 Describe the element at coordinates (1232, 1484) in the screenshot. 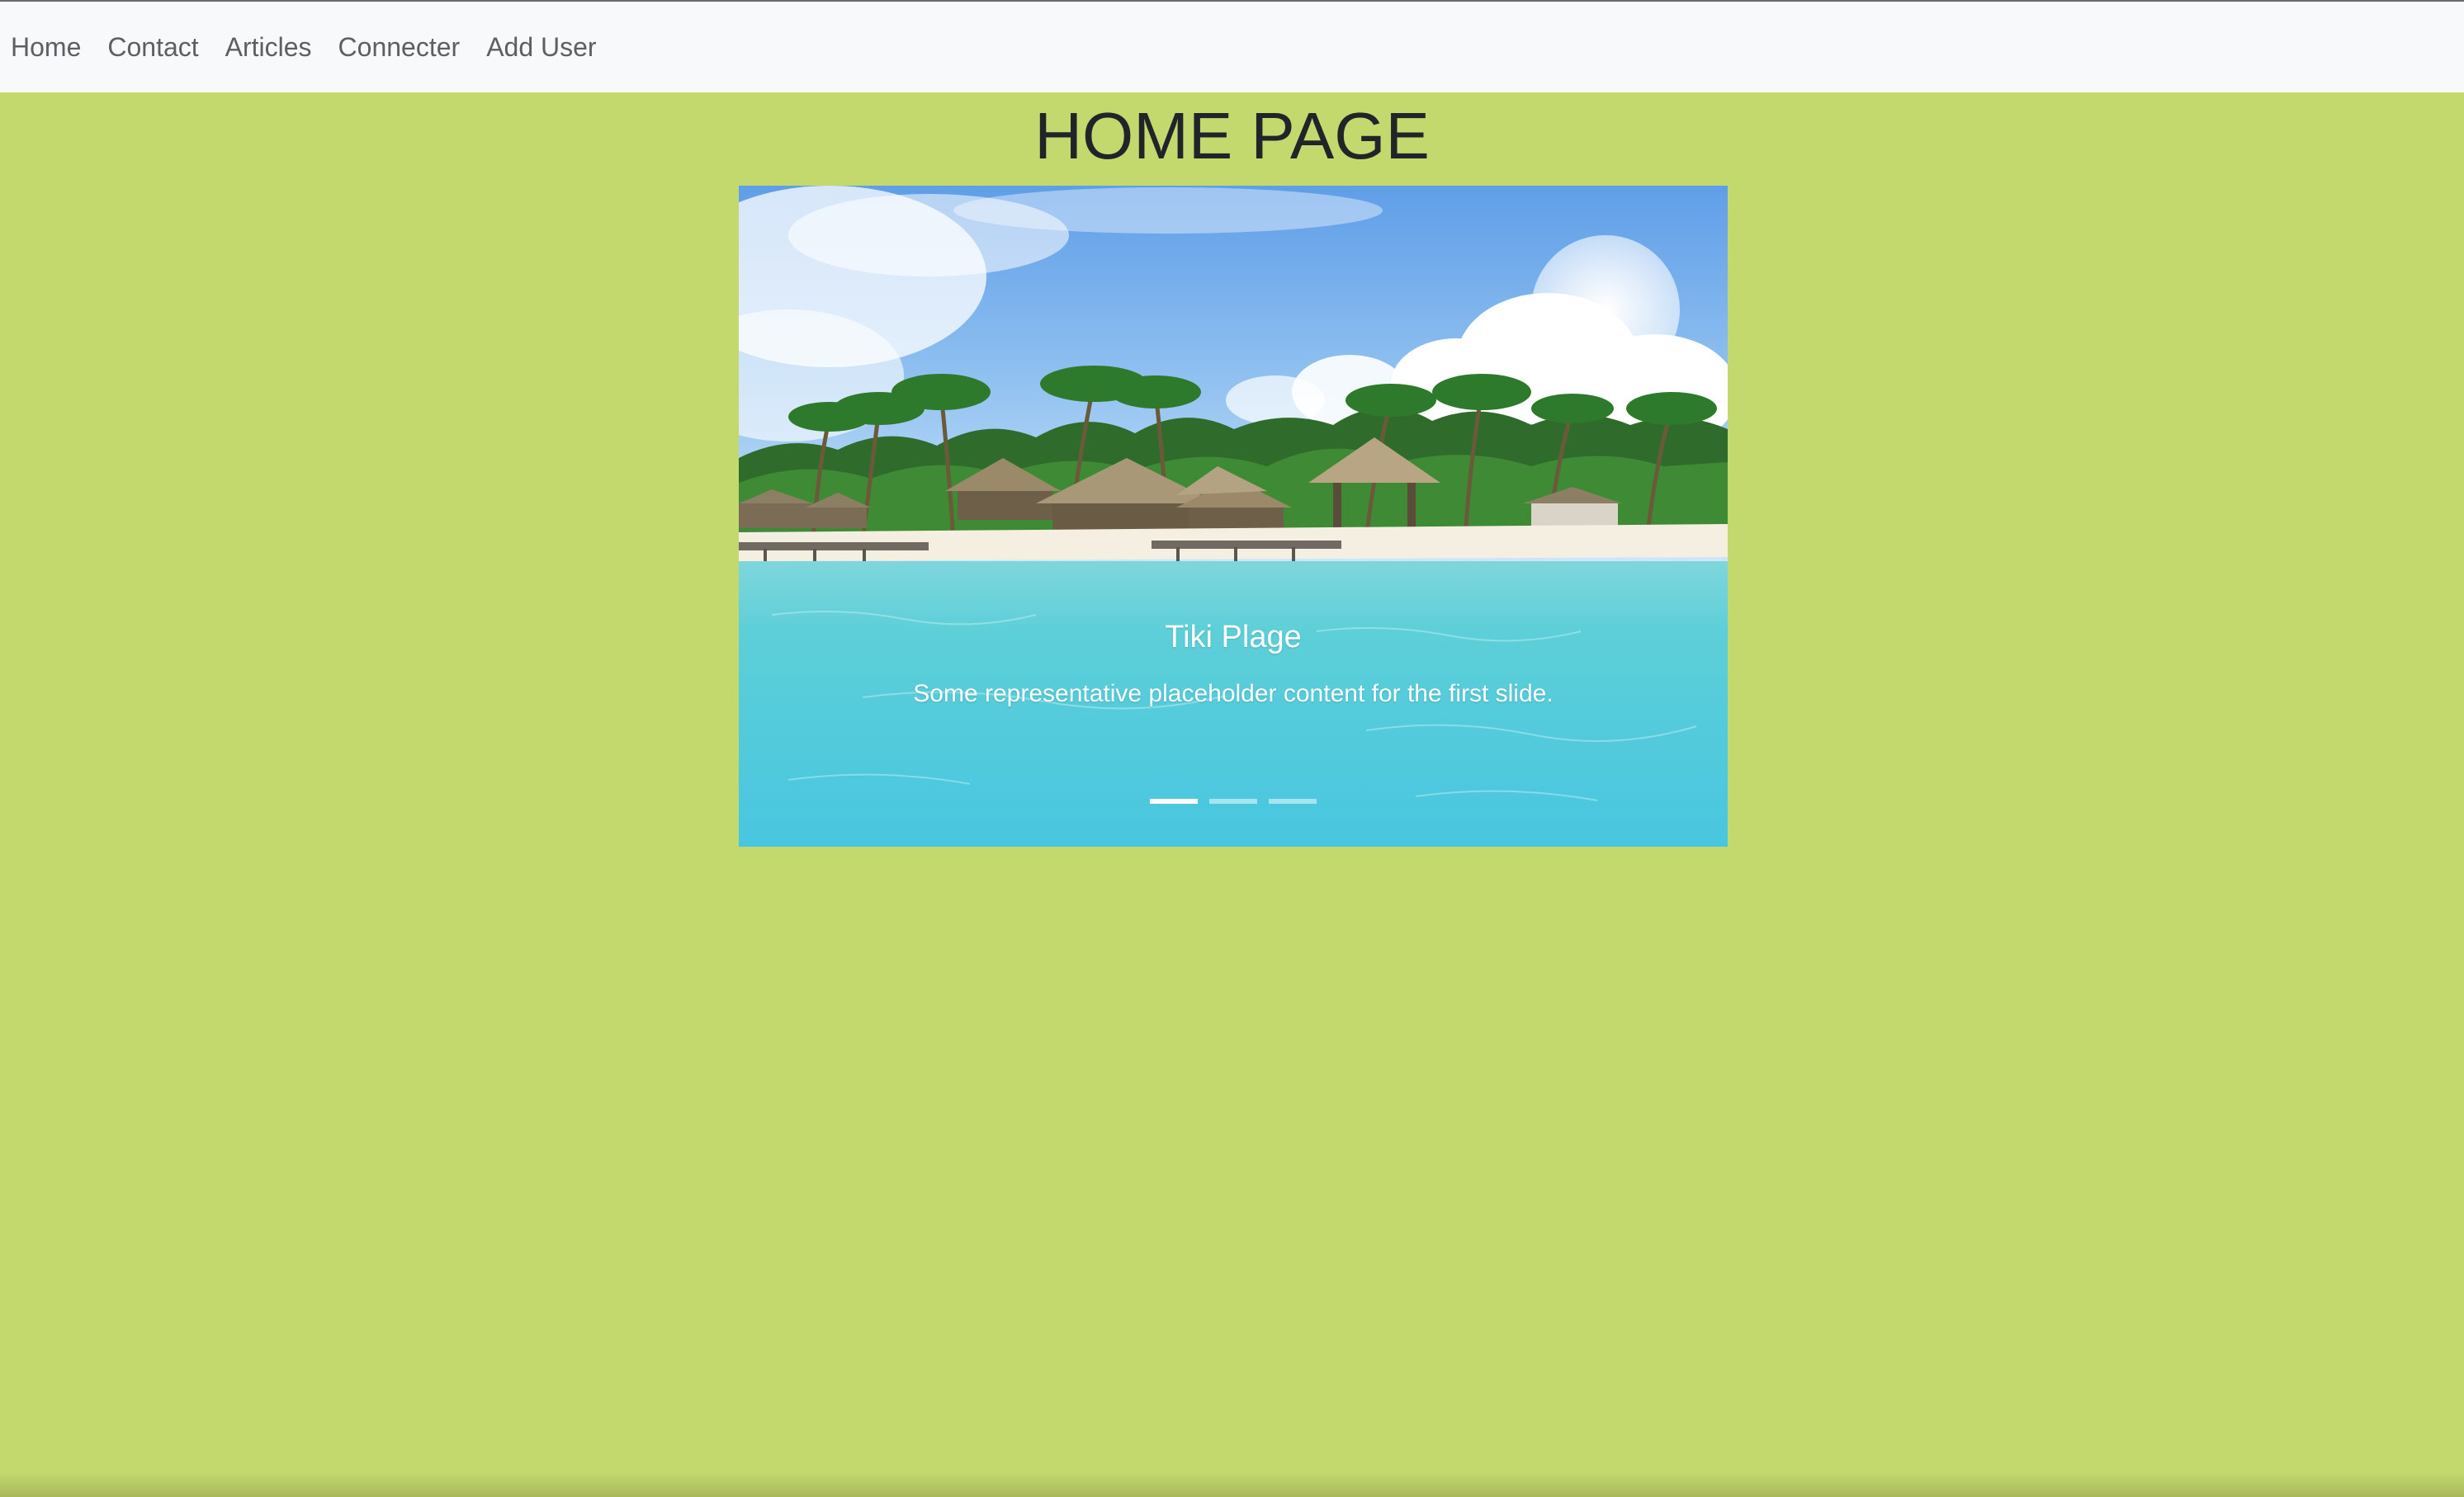

I see `window-bottom-edge` at that location.